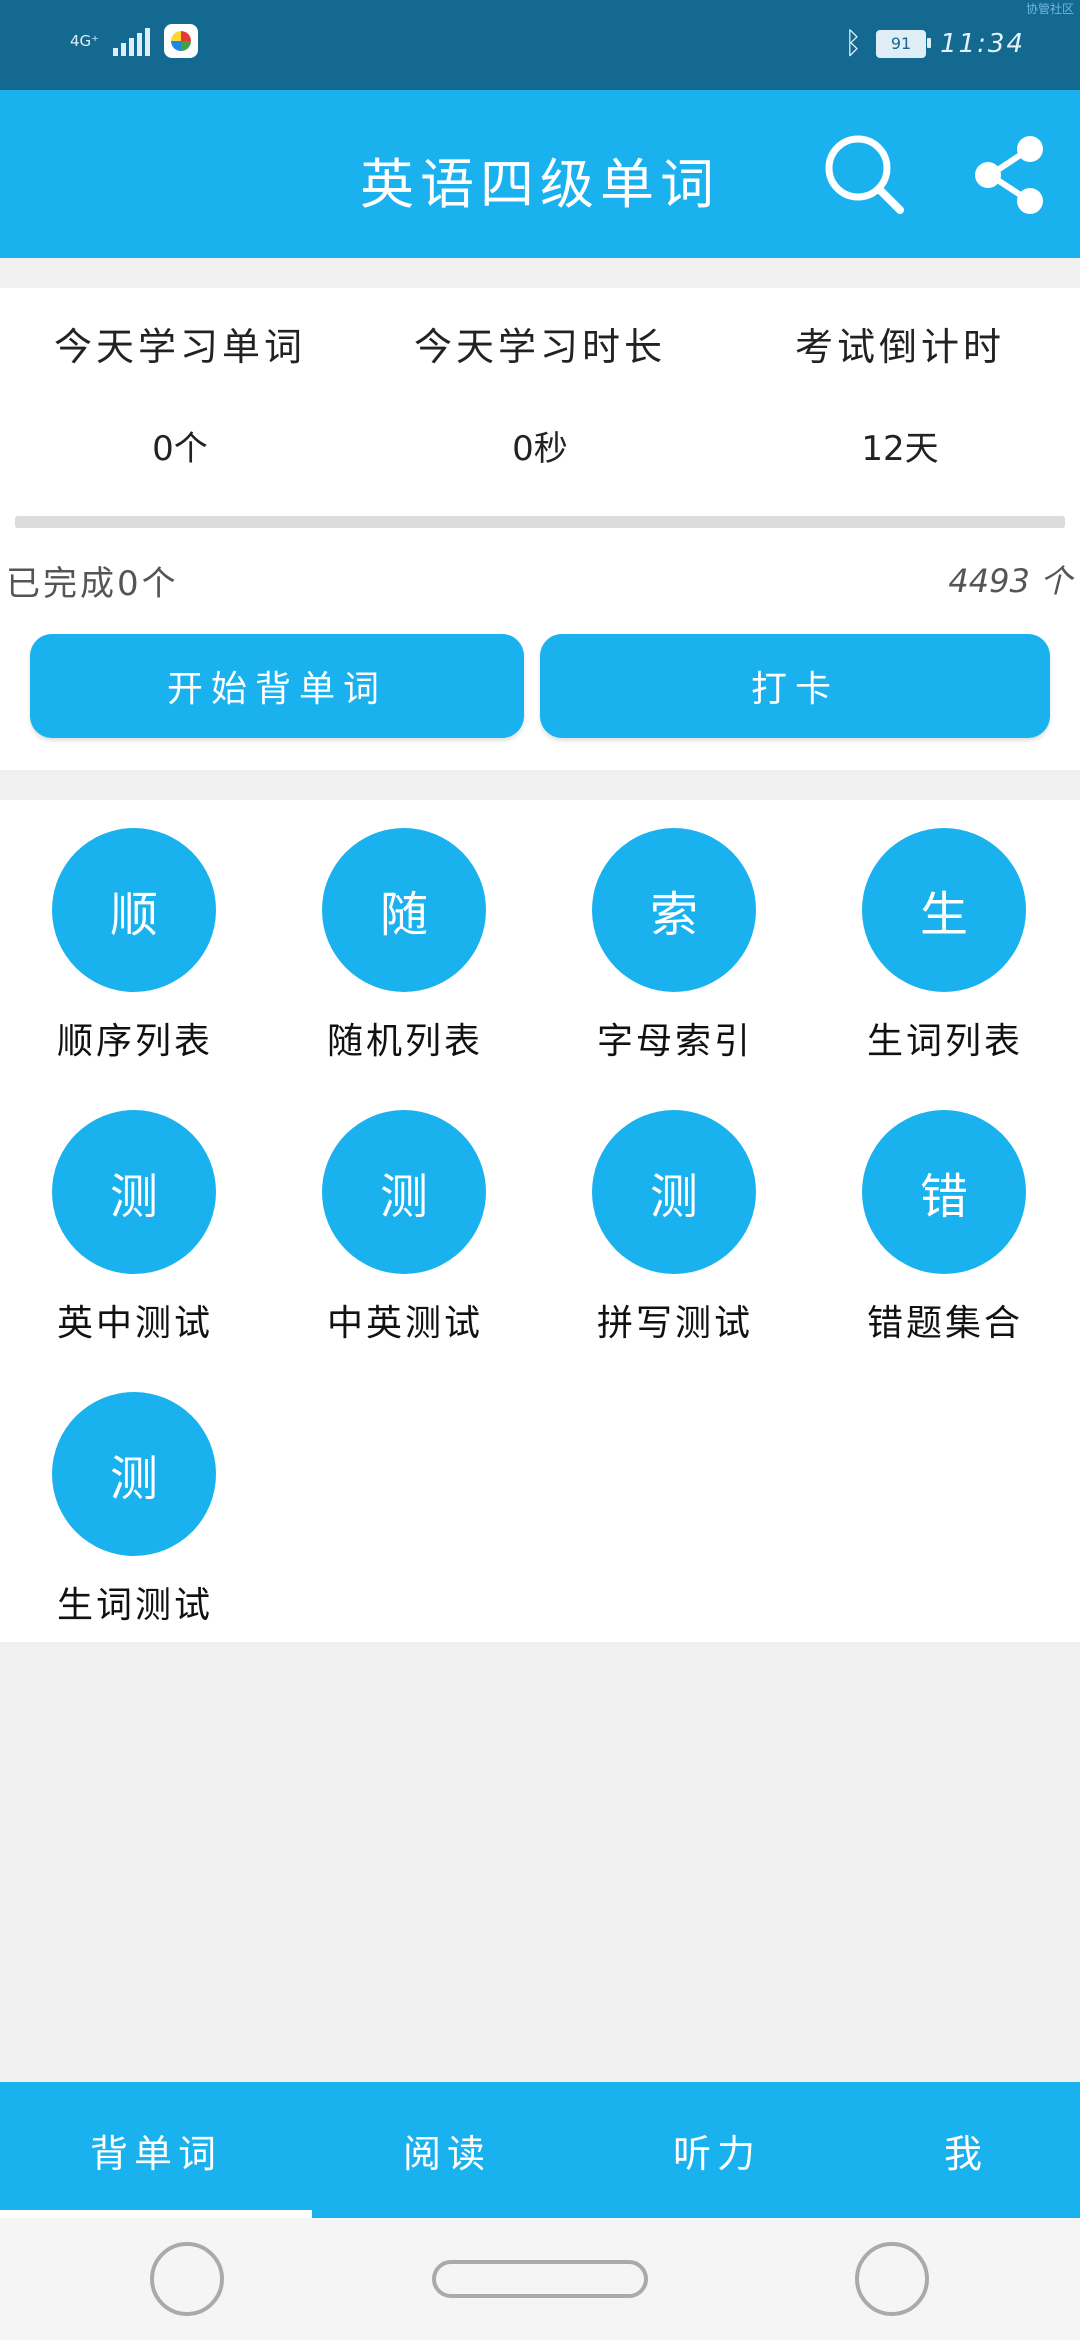  What do you see at coordinates (540, 449) in the screenshot?
I see `stat-value: 0秒` at bounding box center [540, 449].